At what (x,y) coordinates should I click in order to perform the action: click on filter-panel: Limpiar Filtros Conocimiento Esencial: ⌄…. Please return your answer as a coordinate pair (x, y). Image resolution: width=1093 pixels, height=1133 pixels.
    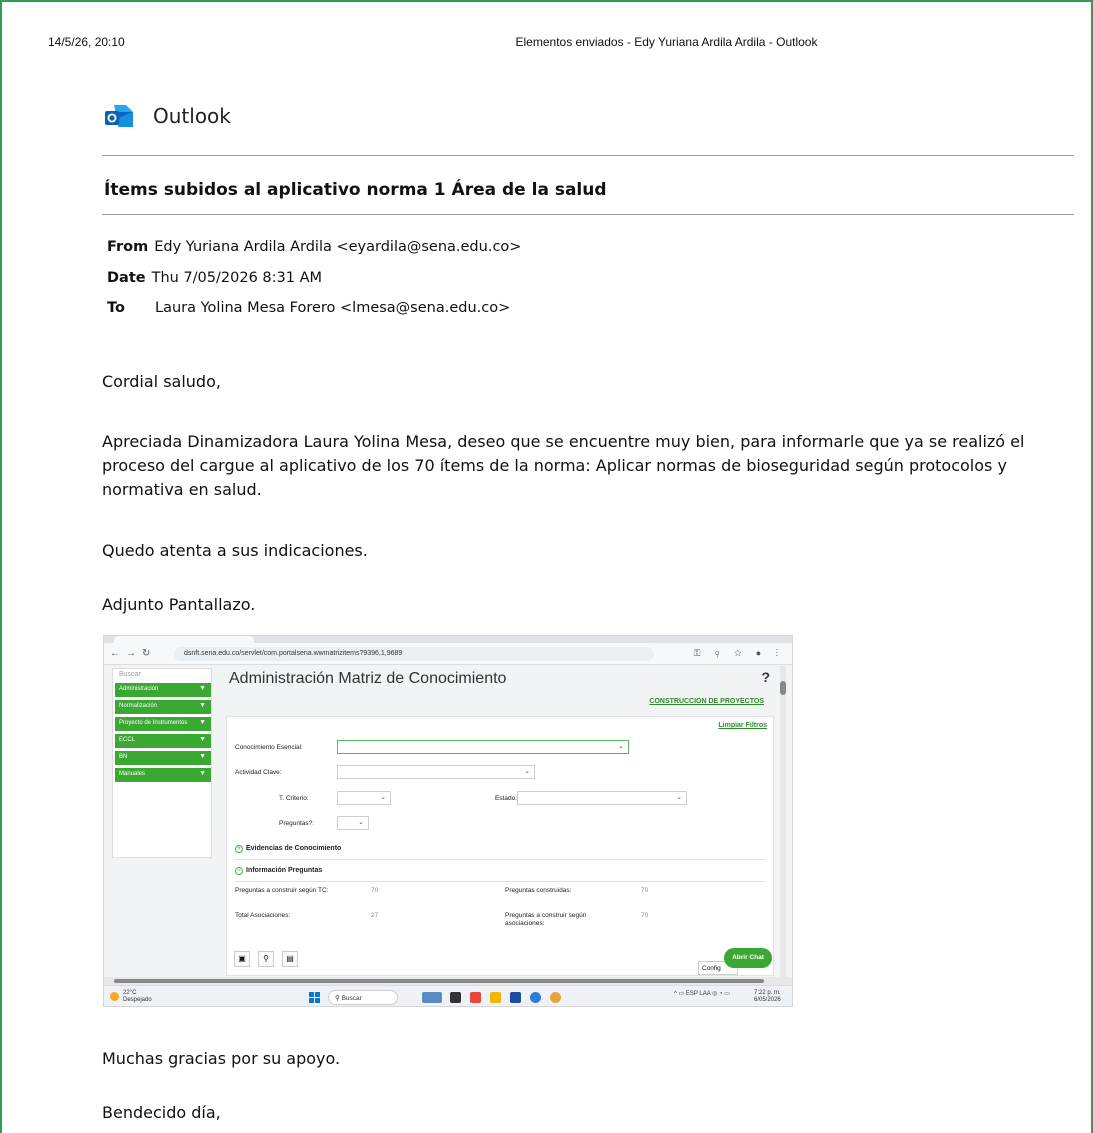
    Looking at the image, I should click on (500, 846).